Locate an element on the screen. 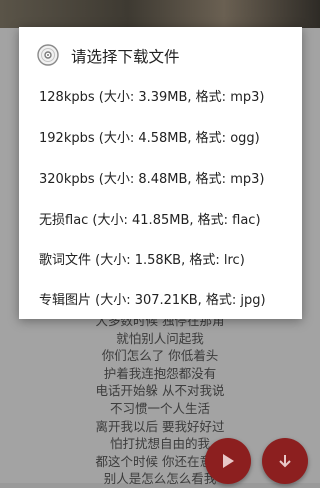 The height and width of the screenshot is (488, 320). option-320kbps-mp3: 320kpbs (大小: 8.48MB, 格式: mp3) is located at coordinates (160, 177).